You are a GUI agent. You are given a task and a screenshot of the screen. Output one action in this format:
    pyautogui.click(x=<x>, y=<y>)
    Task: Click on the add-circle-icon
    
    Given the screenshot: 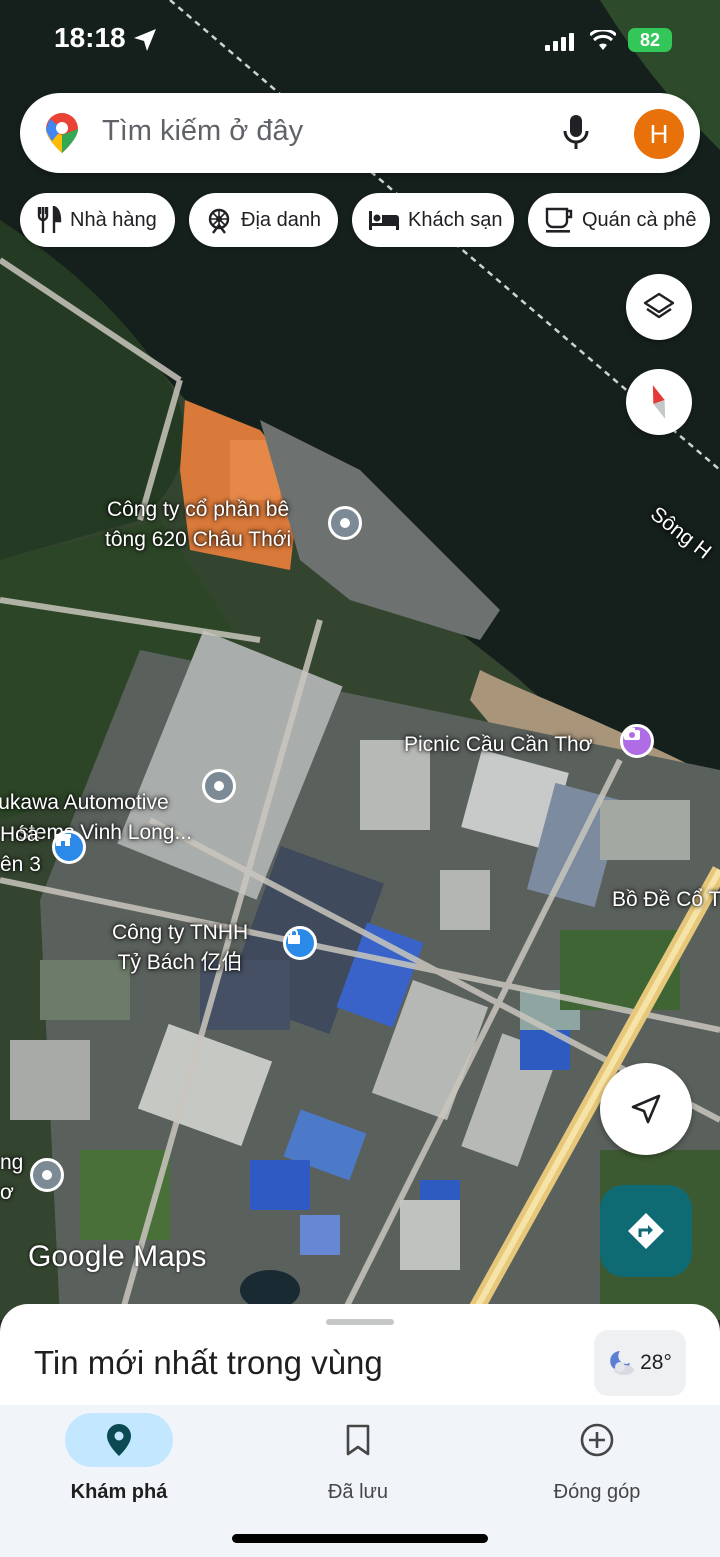 What is the action you would take?
    pyautogui.click(x=597, y=1440)
    